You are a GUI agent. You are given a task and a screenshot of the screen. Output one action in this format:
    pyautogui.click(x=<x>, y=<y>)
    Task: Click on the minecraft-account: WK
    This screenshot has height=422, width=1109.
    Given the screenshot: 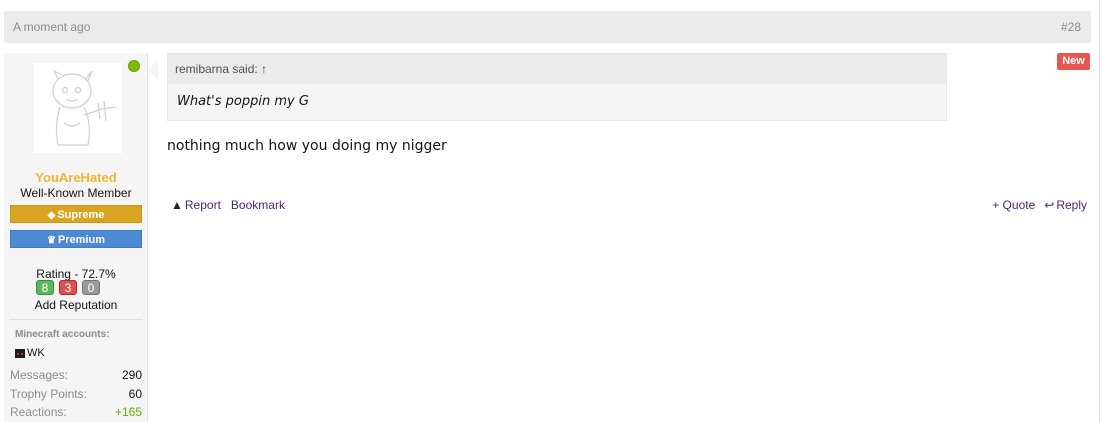 What is the action you would take?
    pyautogui.click(x=30, y=353)
    